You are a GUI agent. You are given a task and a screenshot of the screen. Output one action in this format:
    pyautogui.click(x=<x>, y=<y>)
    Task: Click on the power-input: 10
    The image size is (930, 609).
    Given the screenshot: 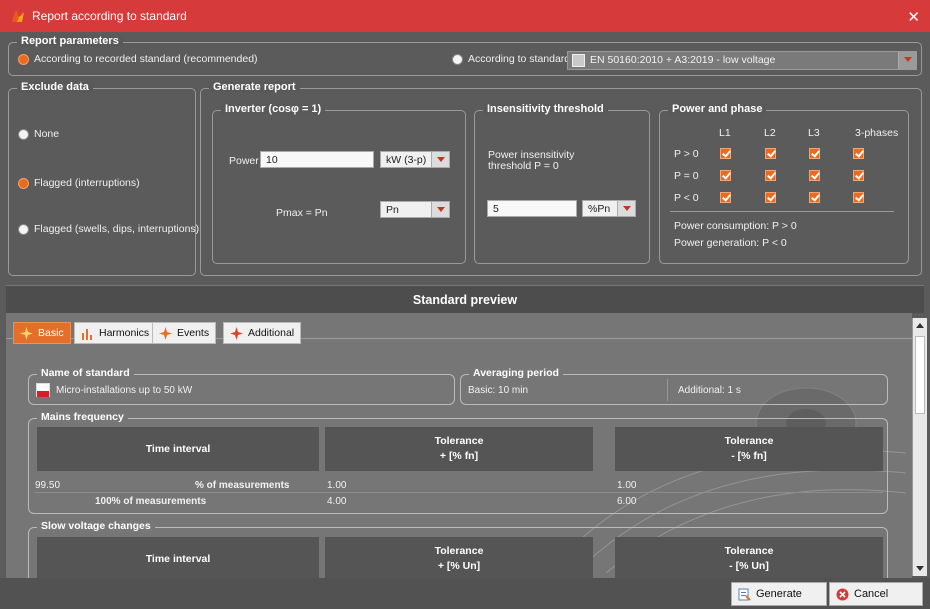 What is the action you would take?
    pyautogui.click(x=317, y=159)
    